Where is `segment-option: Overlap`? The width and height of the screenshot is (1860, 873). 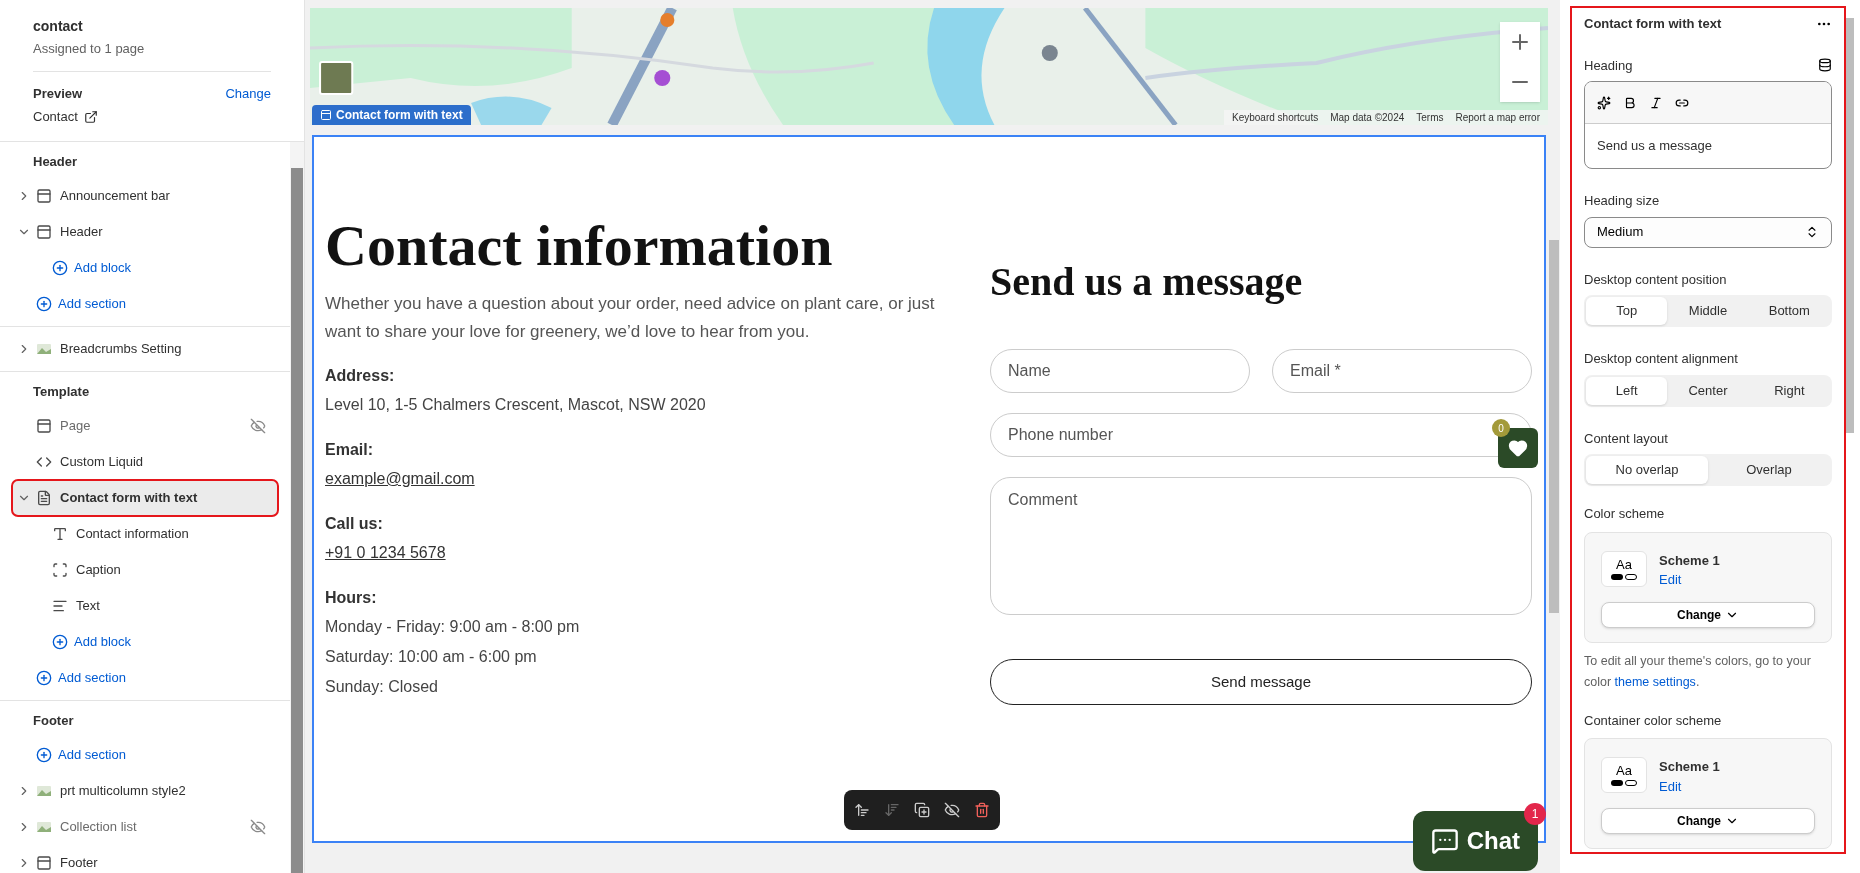
segment-option: Overlap is located at coordinates (1769, 470).